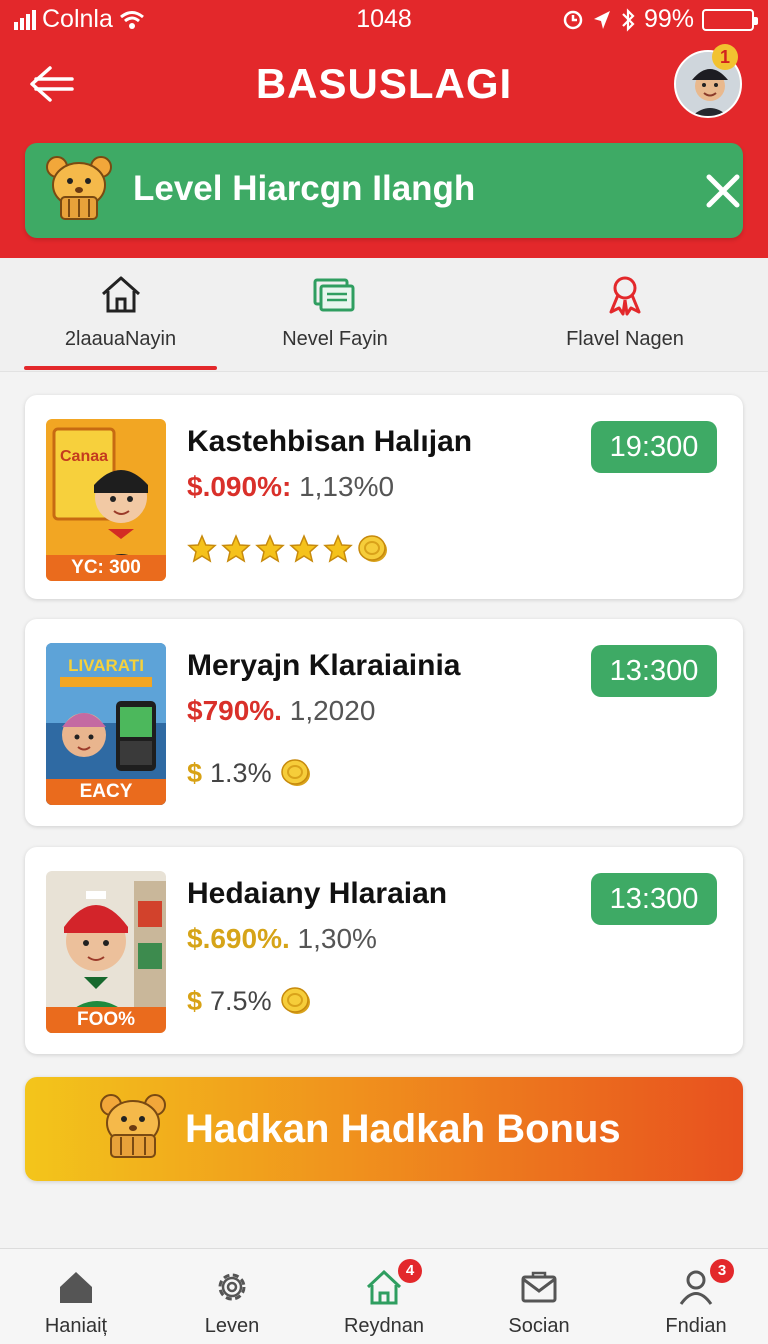 This screenshot has height=1344, width=768. Describe the element at coordinates (106, 568) in the screenshot. I see `card-tag: YC: 300` at that location.